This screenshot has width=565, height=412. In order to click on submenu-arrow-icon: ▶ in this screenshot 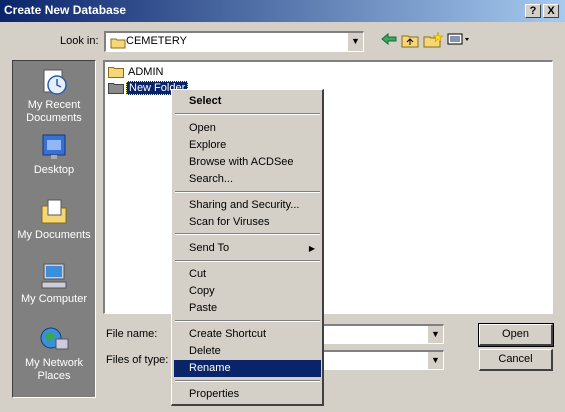, I will do `click(311, 248)`.